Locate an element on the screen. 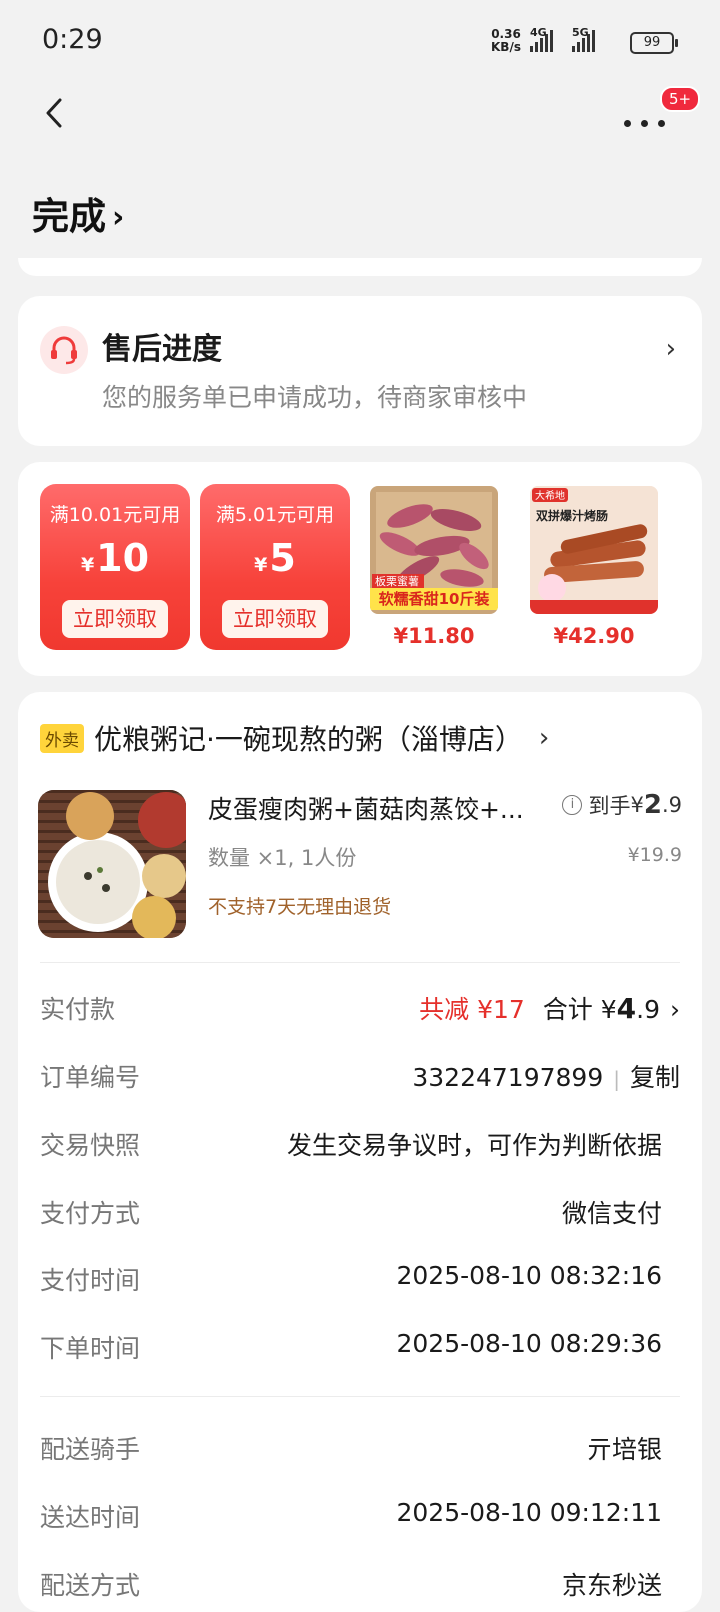 This screenshot has height=1612, width=720. sausage-image: 大希地 双拼爆汁烤肠 is located at coordinates (594, 550).